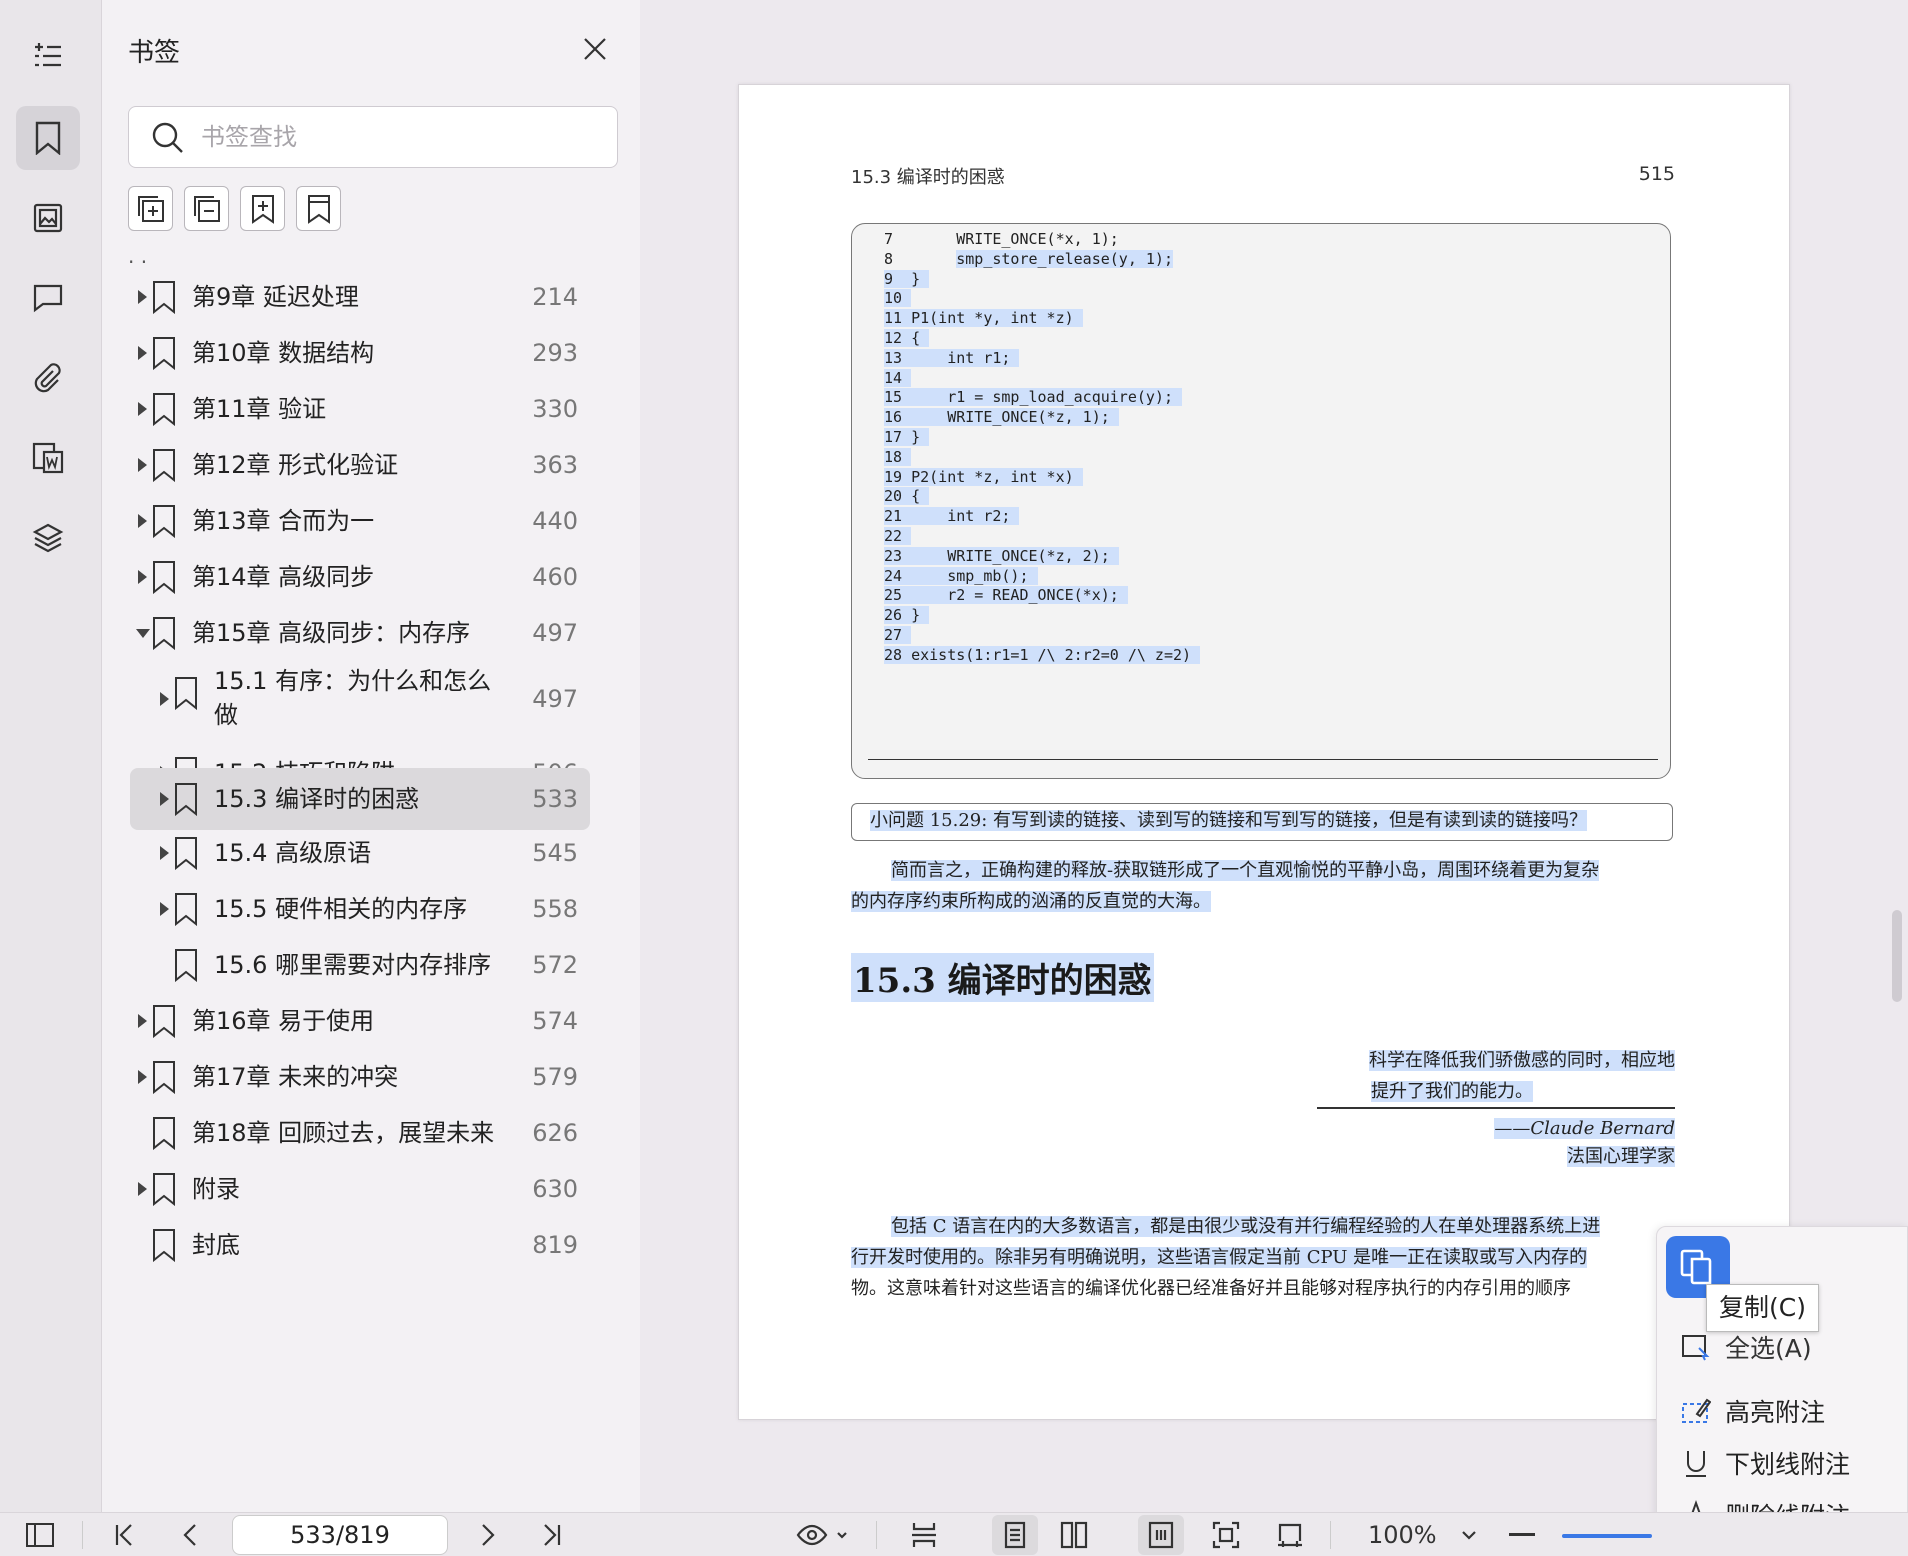 Image resolution: width=1908 pixels, height=1556 pixels. What do you see at coordinates (360, 853) in the screenshot?
I see `bookmark-item: 15.4 高级原语 545` at bounding box center [360, 853].